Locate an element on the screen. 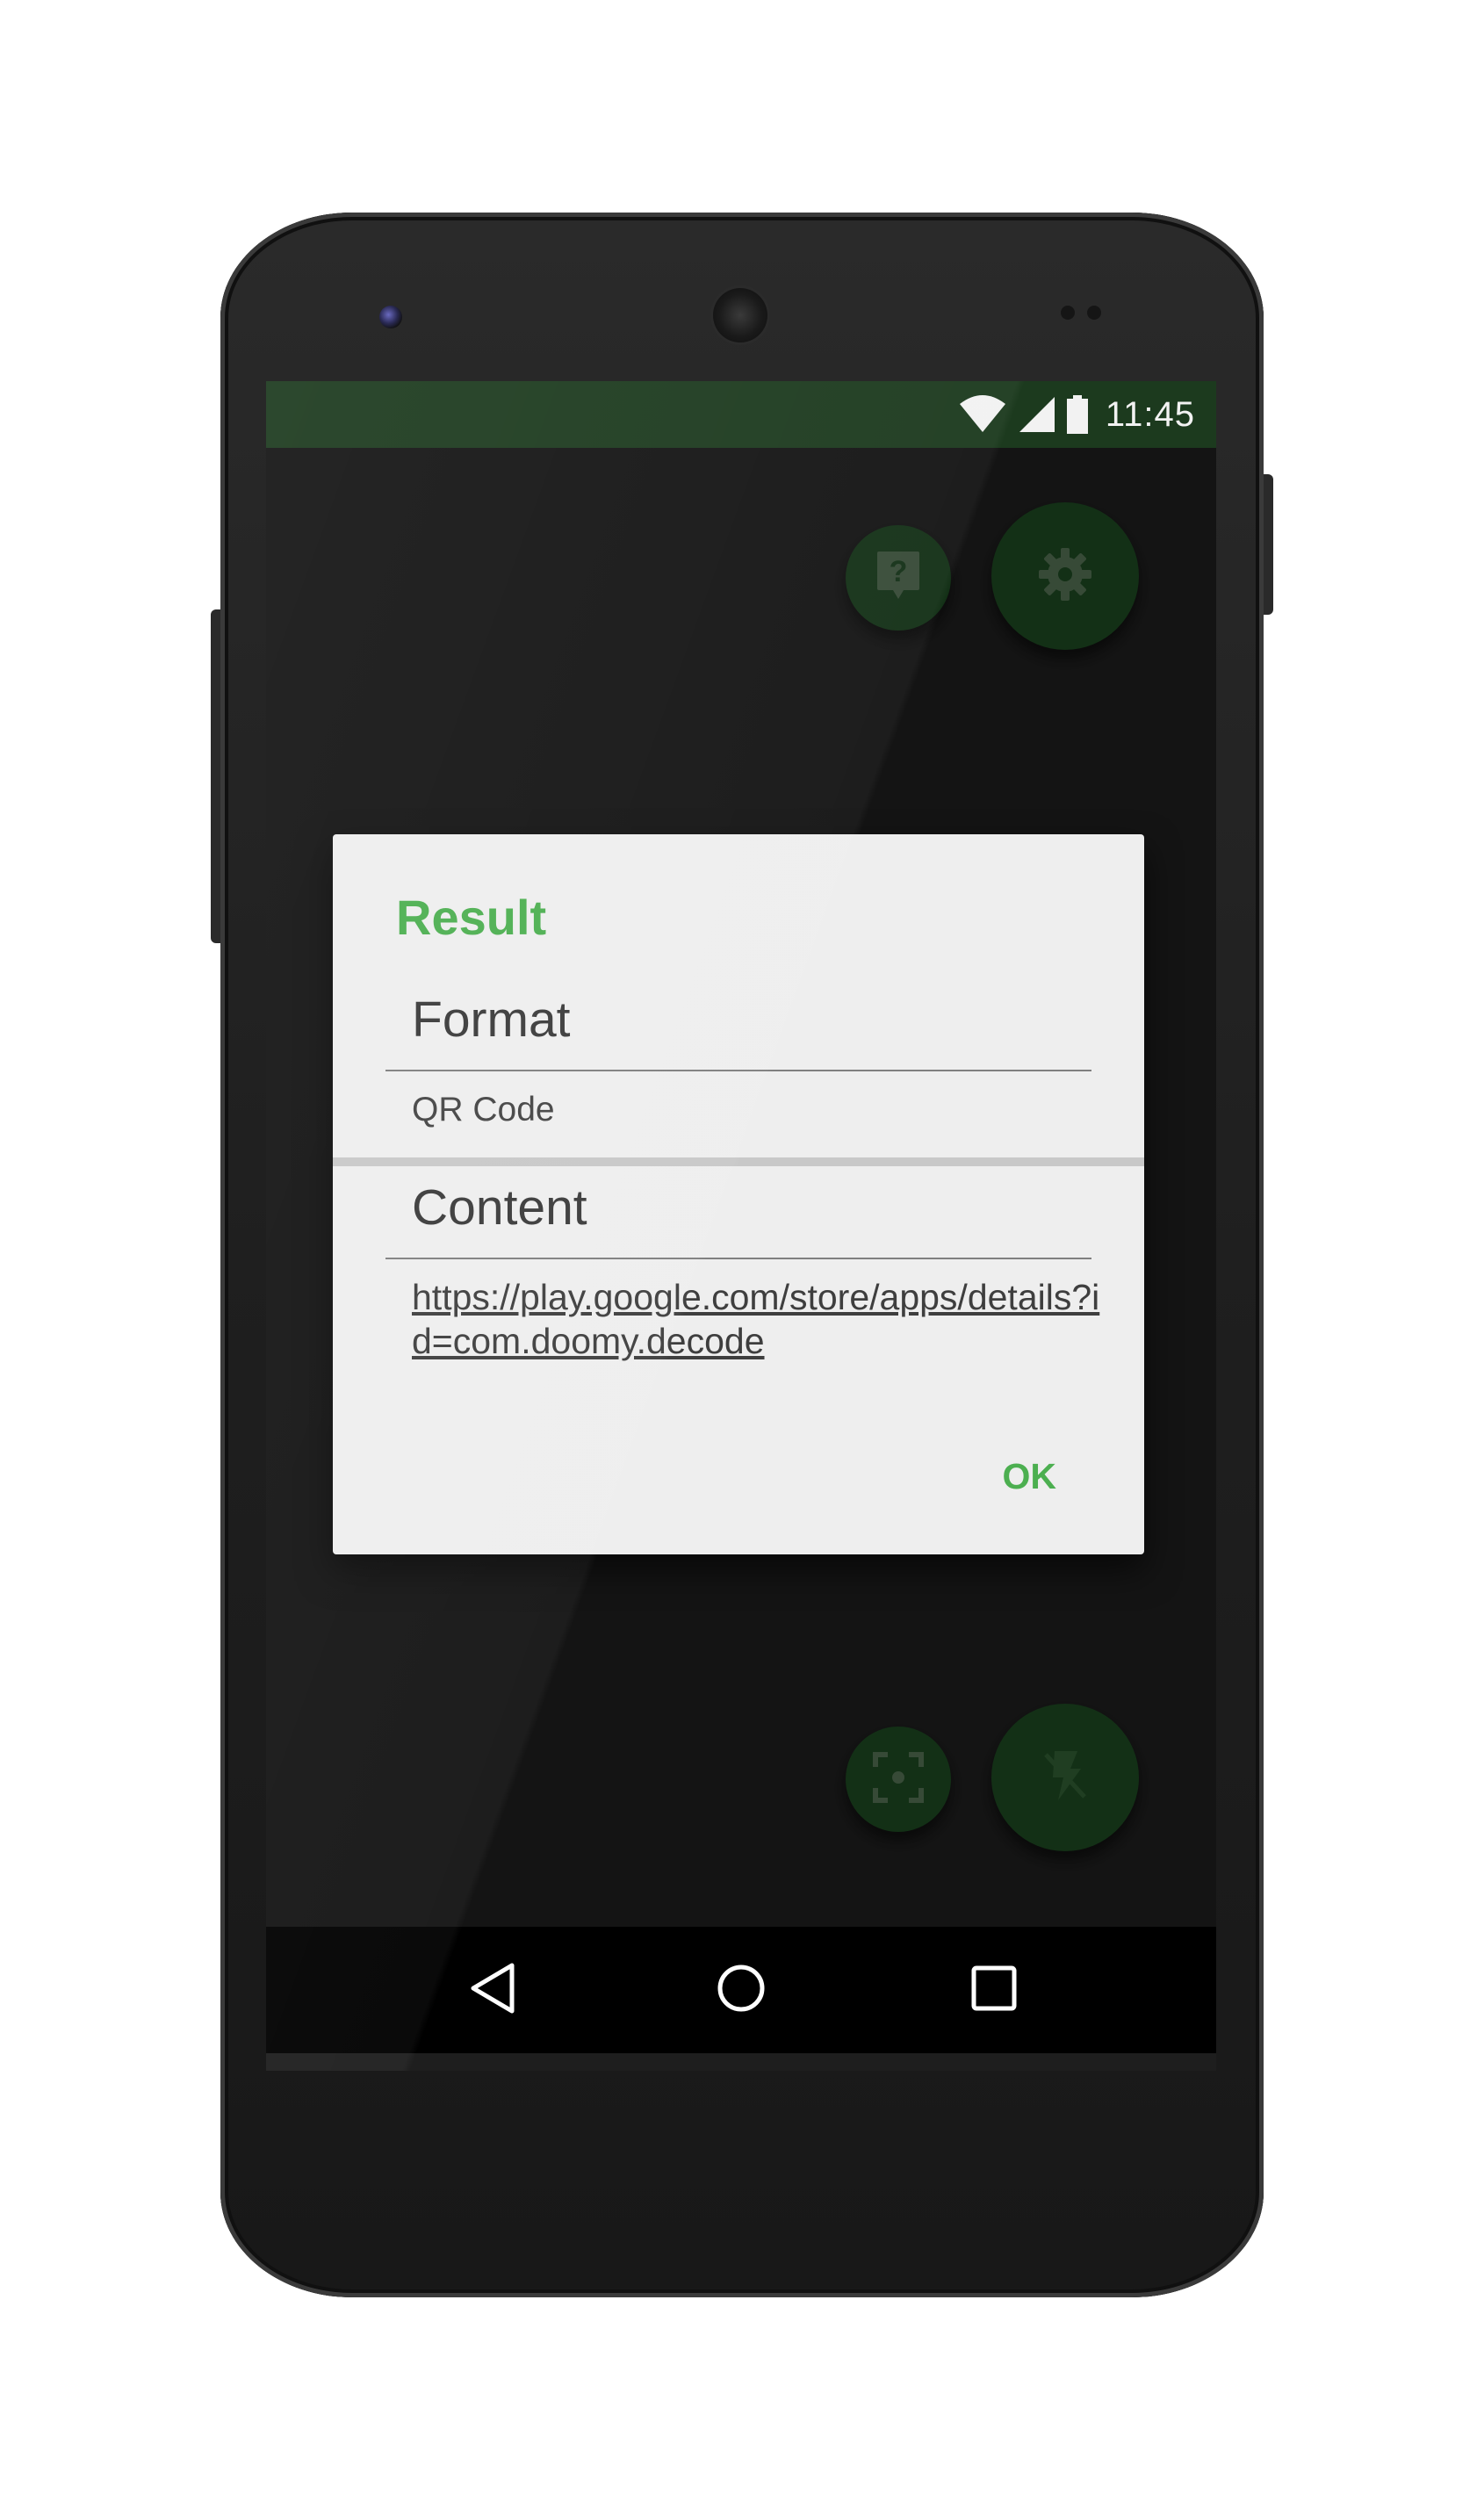 This screenshot has height=2509, width=1484. cell-signal-icon is located at coordinates (1037, 414).